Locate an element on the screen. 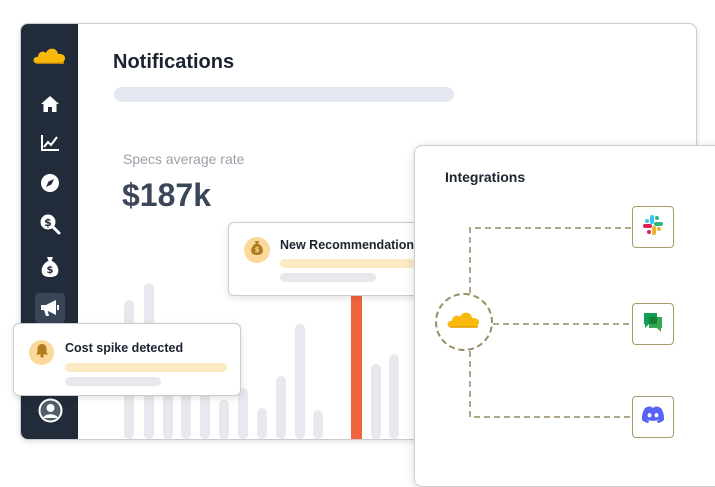 Image resolution: width=715 pixels, height=487 pixels. recommendations-icon-badge: $ is located at coordinates (257, 250).